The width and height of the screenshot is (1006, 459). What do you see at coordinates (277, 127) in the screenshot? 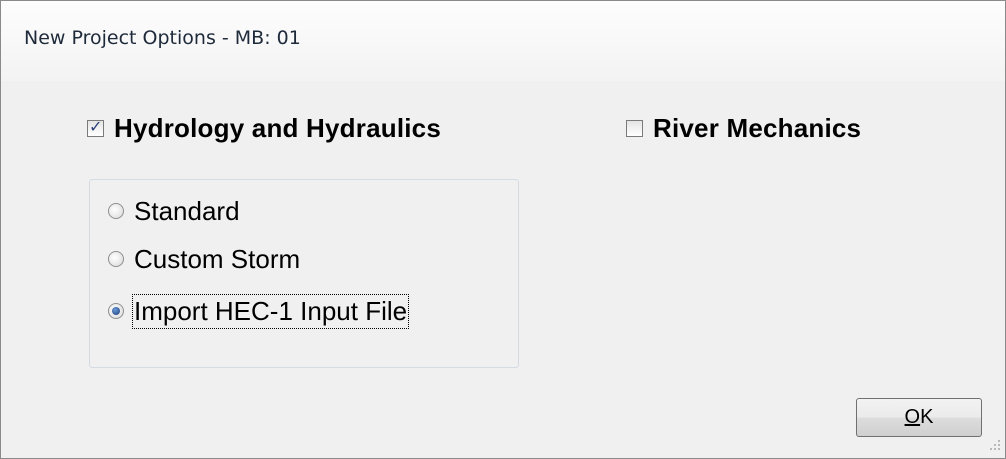
I see `hydrology-checkbox-label: Hydrology and Hydraulics` at bounding box center [277, 127].